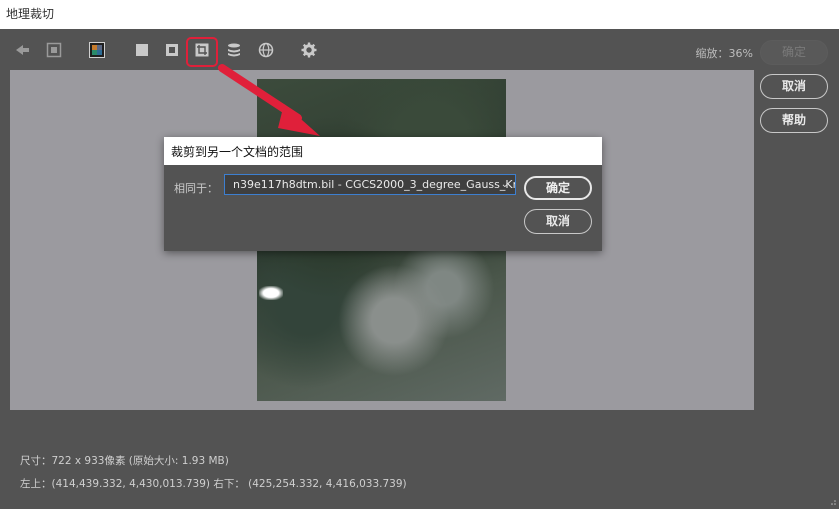  What do you see at coordinates (234, 50) in the screenshot?
I see `layers-stack-icon` at bounding box center [234, 50].